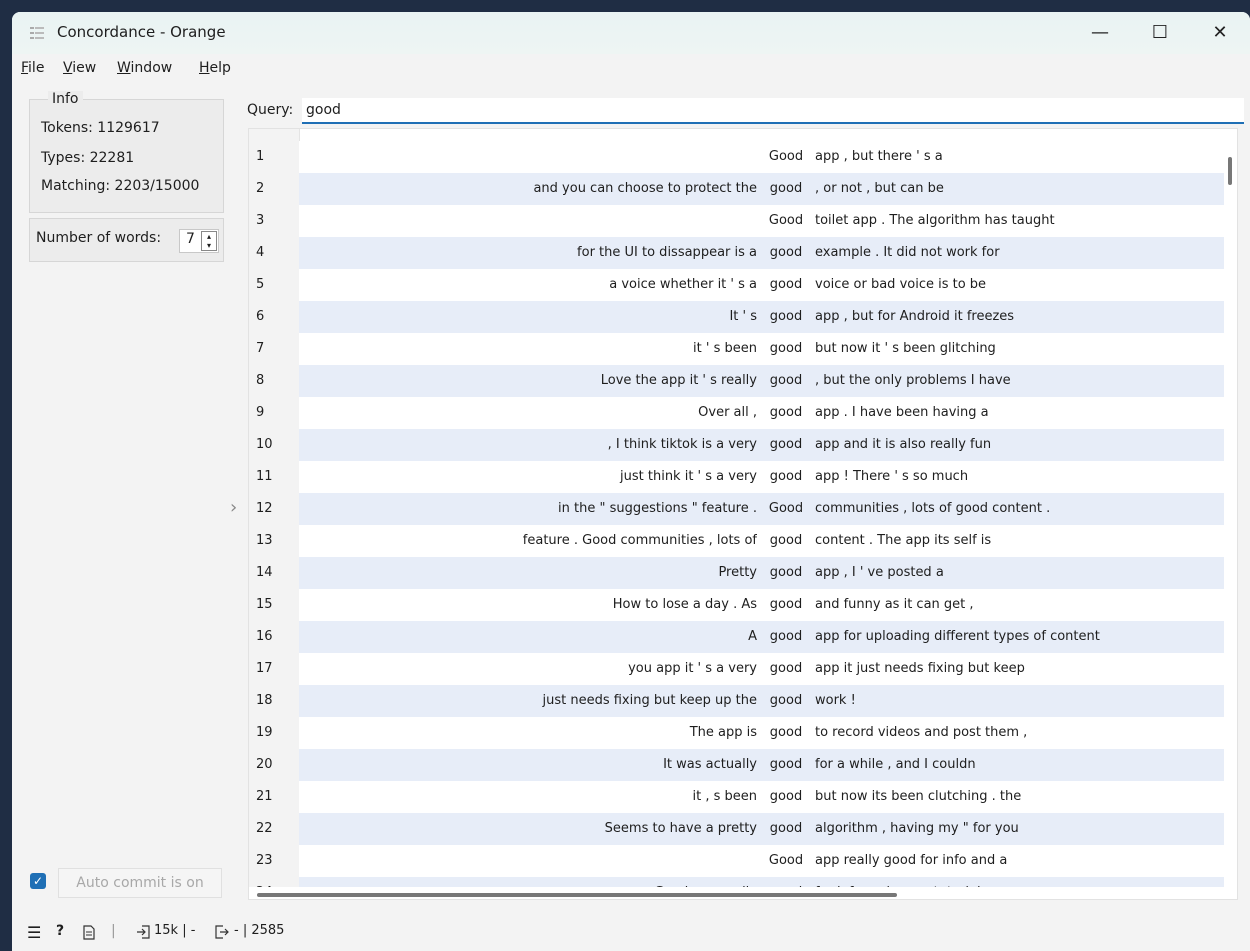 The height and width of the screenshot is (951, 1250). Describe the element at coordinates (60, 931) in the screenshot. I see `help-icon: ?` at that location.